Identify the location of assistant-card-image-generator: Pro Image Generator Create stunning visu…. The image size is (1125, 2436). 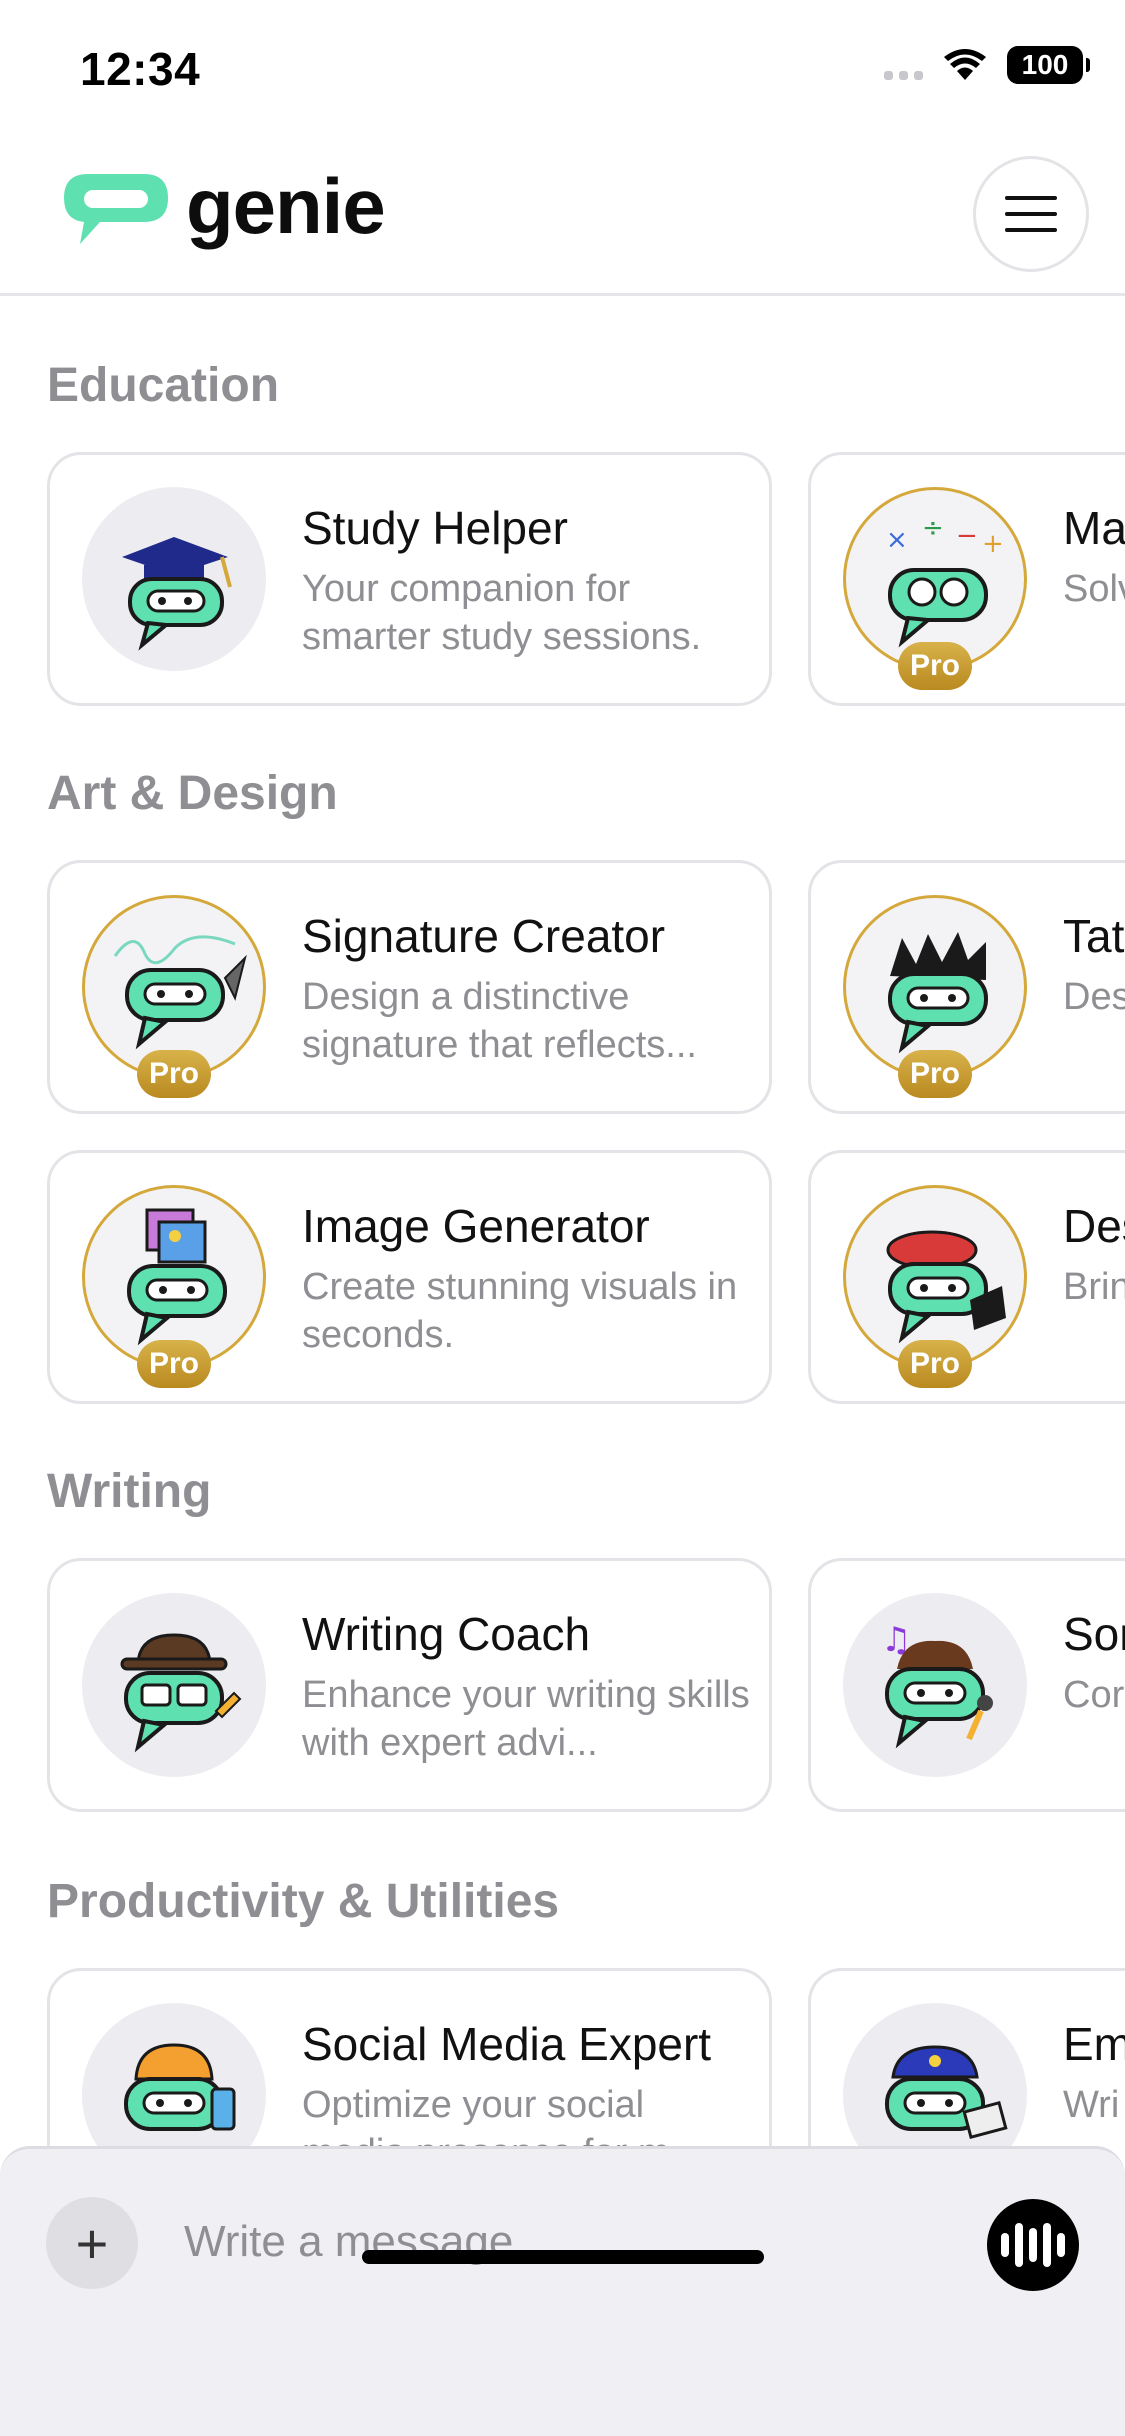
(409, 1277).